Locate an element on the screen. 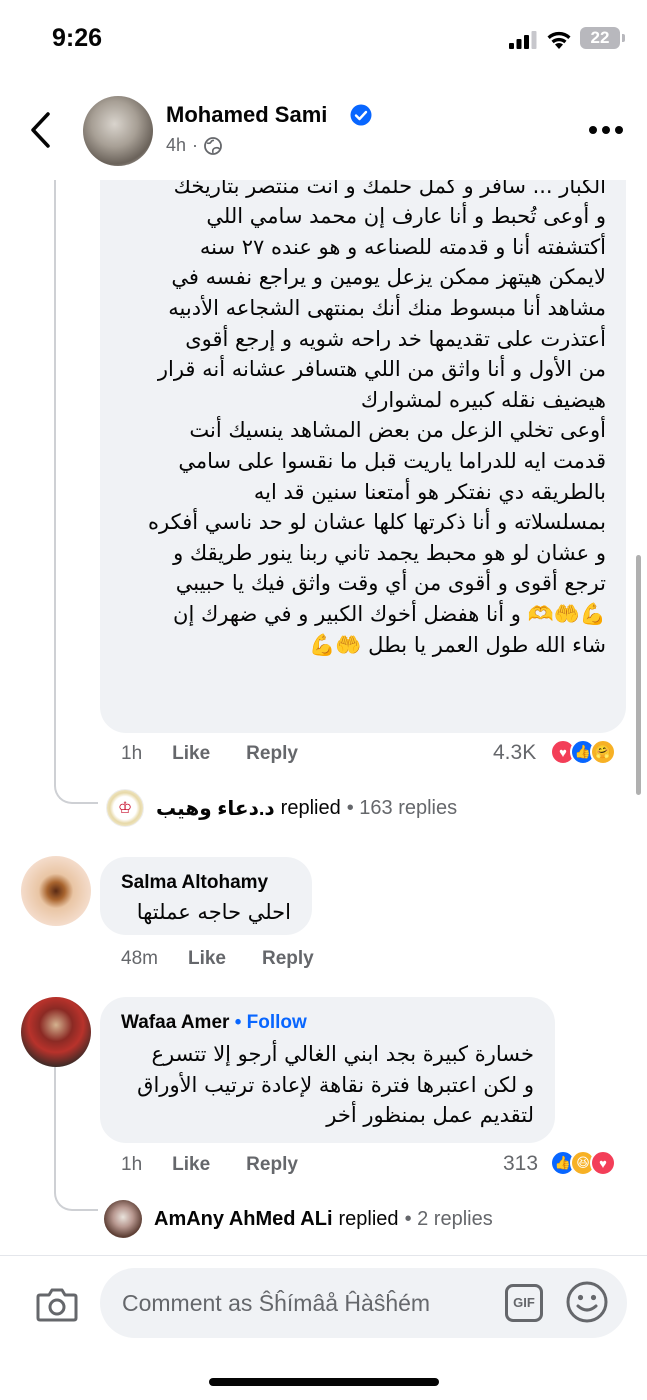 The width and height of the screenshot is (647, 1400). back-arrow-icon is located at coordinates (41, 130).